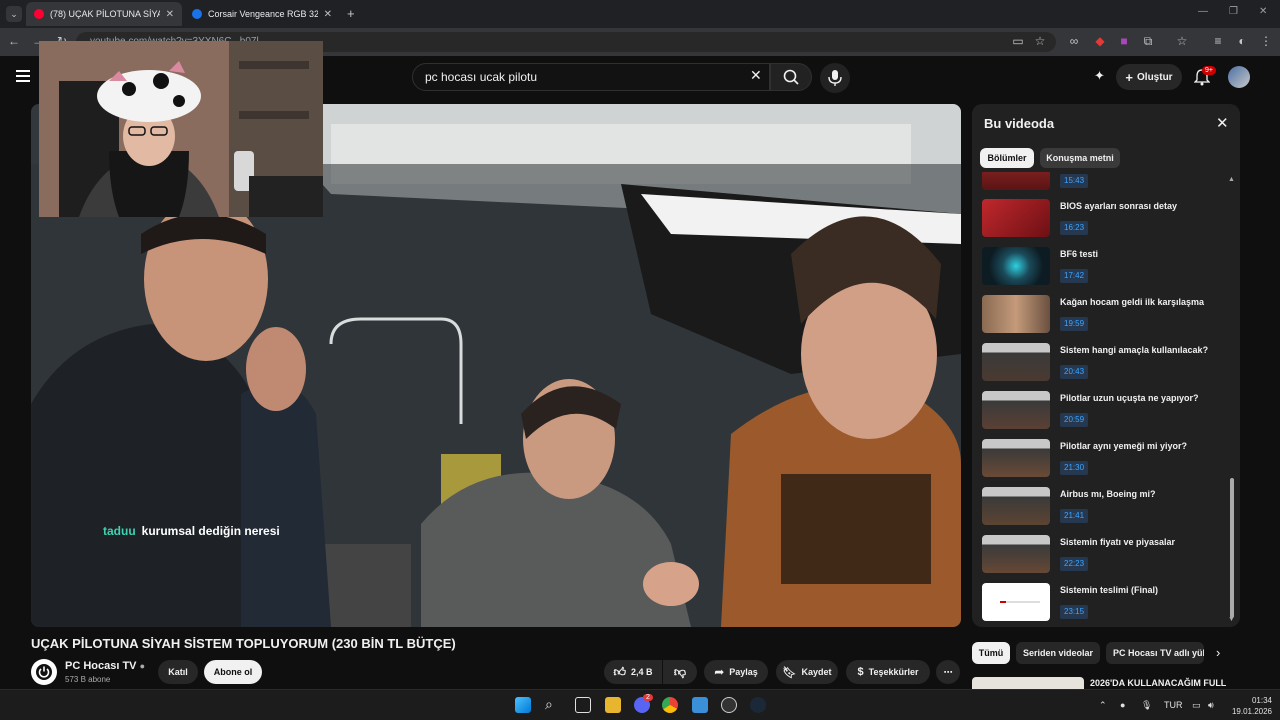 Image resolution: width=1280 pixels, height=720 pixels. I want to click on close-window-icon: ✕, so click(1263, 11).